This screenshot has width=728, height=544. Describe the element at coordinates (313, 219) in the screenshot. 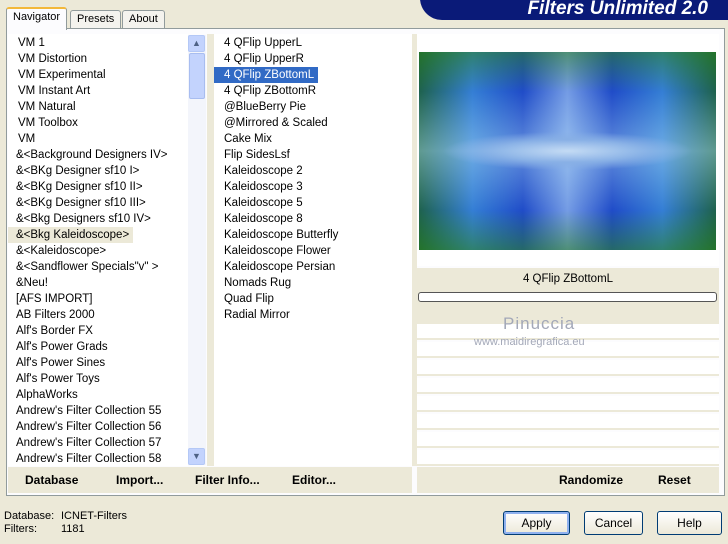

I see `list-item: Kaleidoscope 8` at that location.